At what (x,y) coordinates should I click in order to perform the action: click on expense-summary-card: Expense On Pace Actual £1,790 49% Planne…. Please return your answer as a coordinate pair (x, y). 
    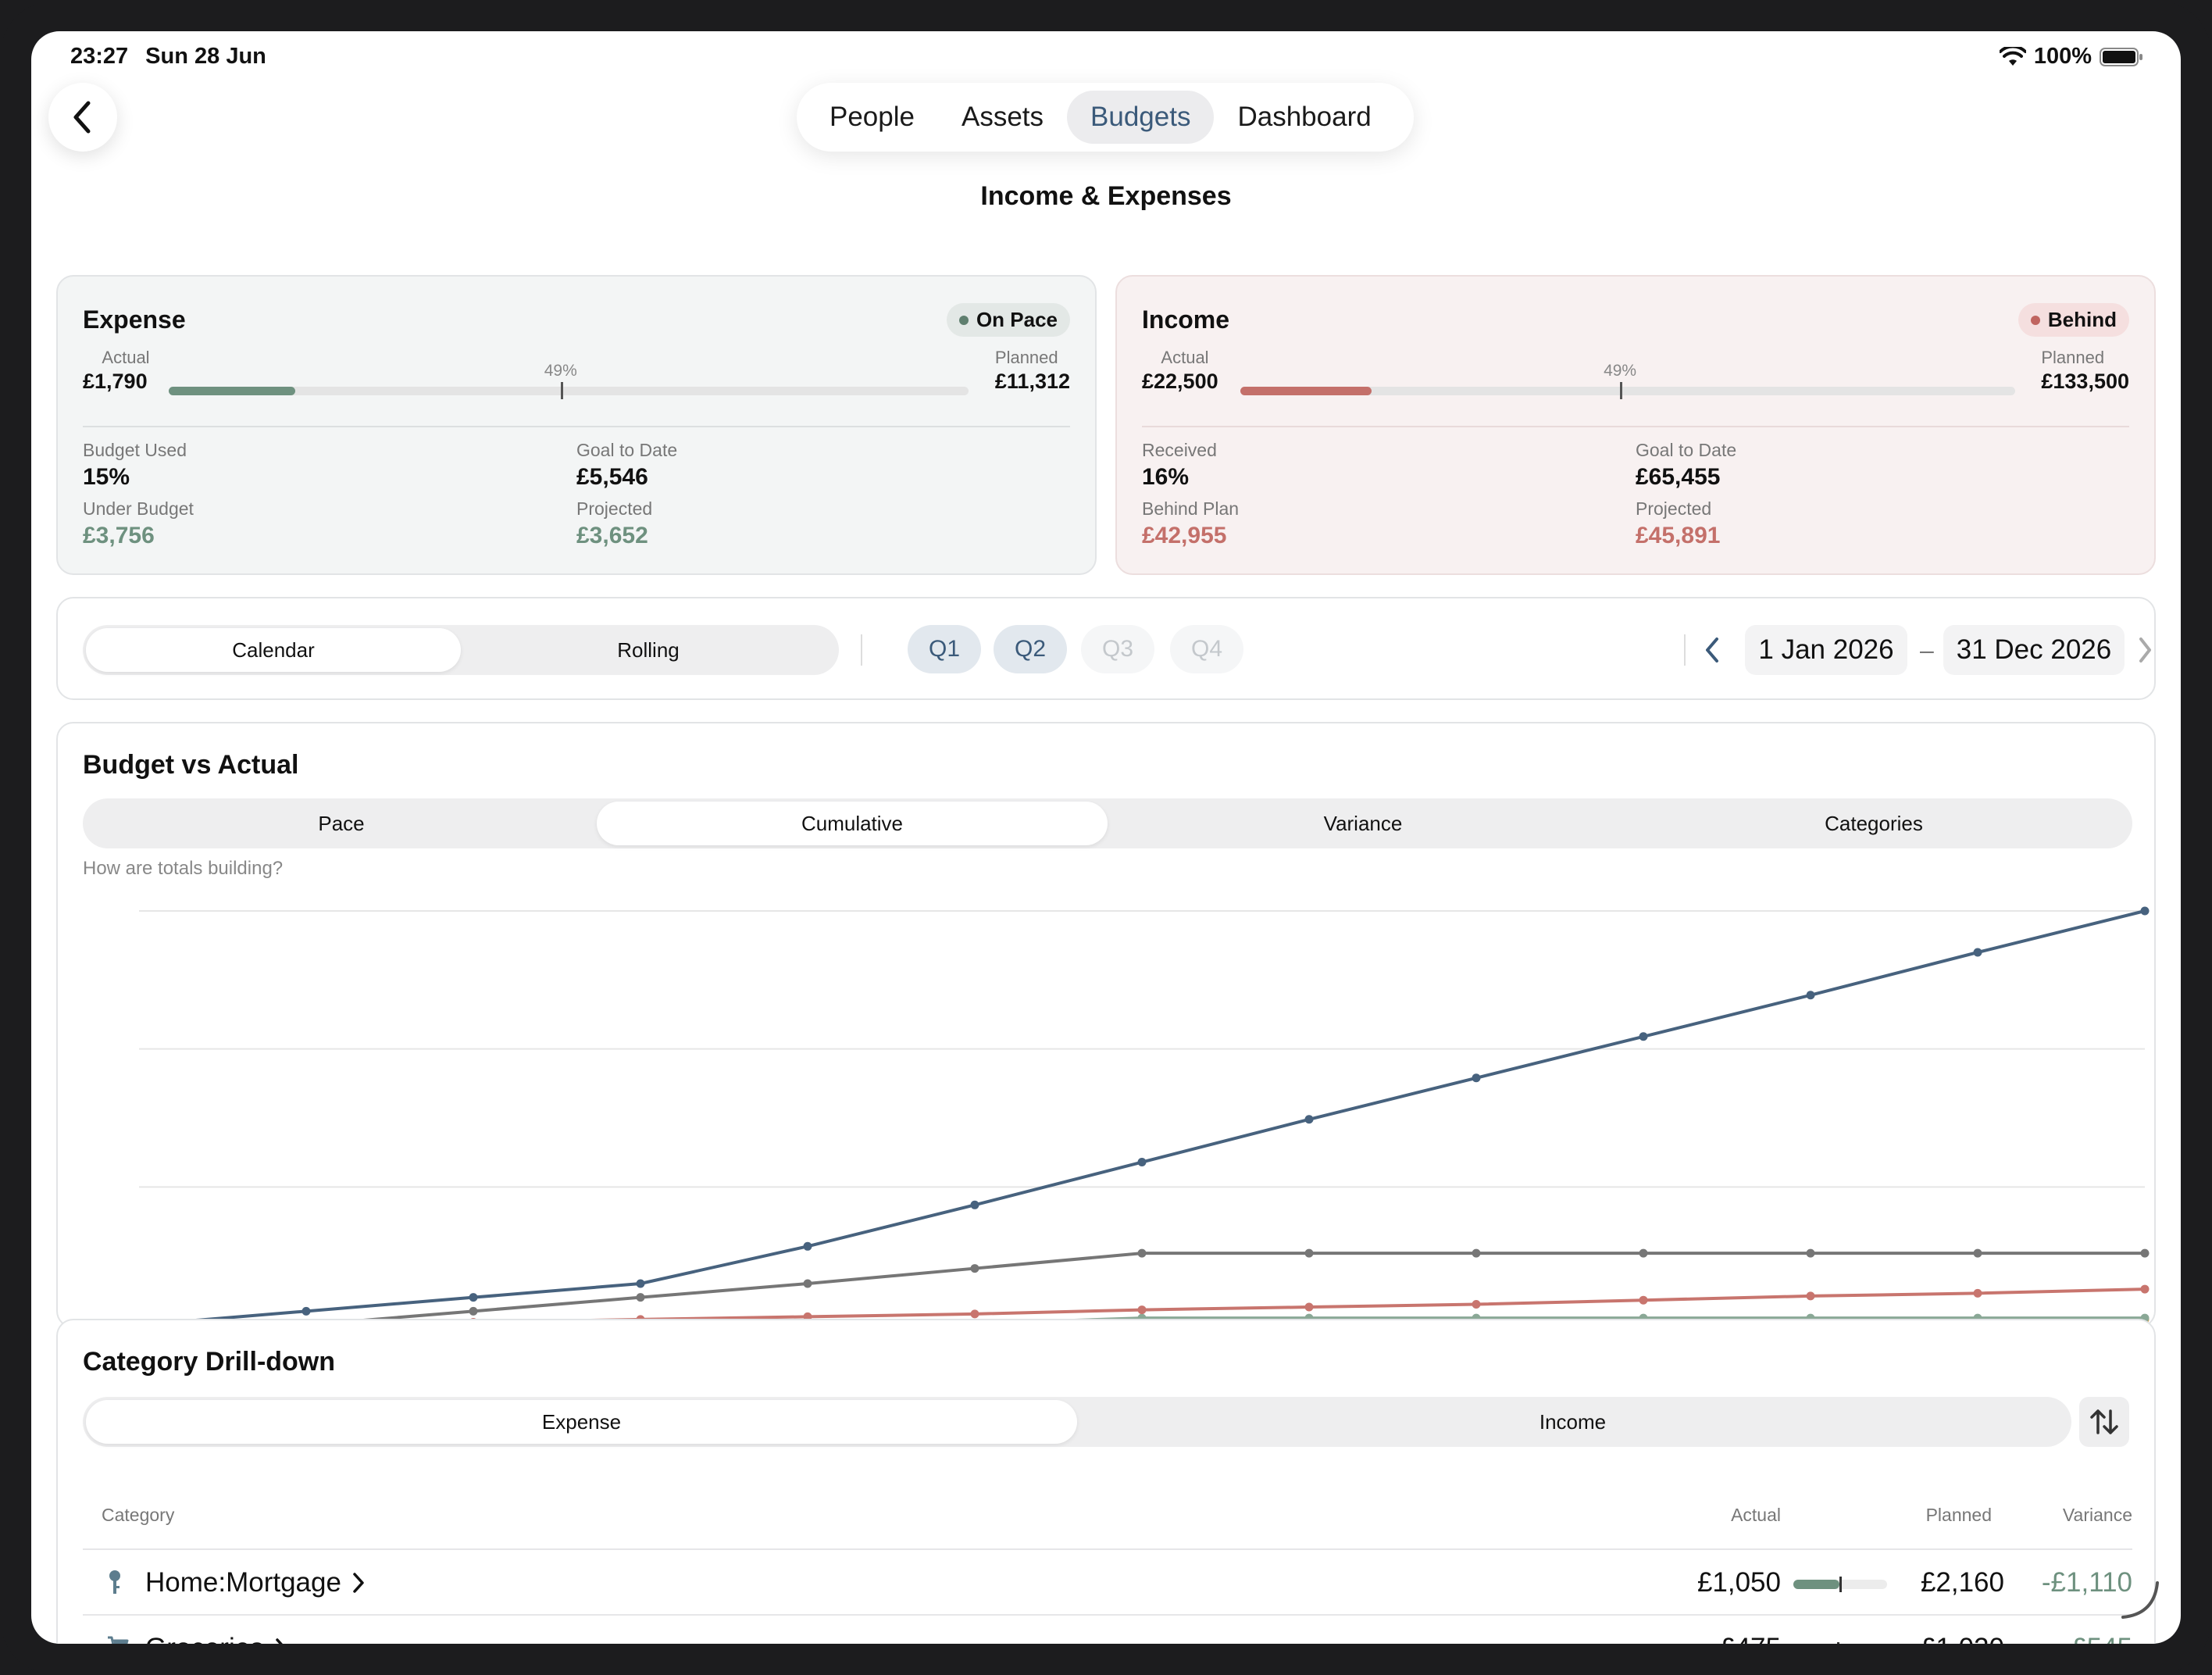
    Looking at the image, I should click on (576, 425).